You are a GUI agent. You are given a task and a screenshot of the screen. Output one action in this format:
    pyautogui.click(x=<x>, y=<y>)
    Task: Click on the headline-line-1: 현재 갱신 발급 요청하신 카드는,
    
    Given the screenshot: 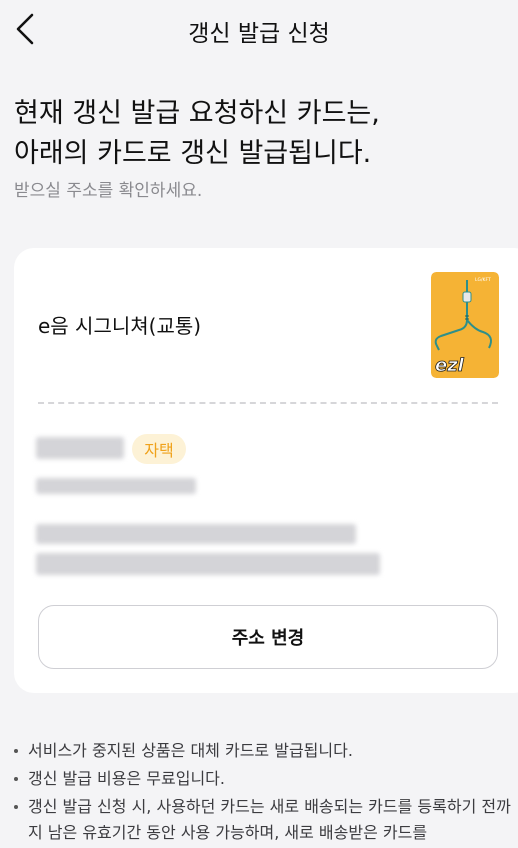 What is the action you would take?
    pyautogui.click(x=197, y=113)
    